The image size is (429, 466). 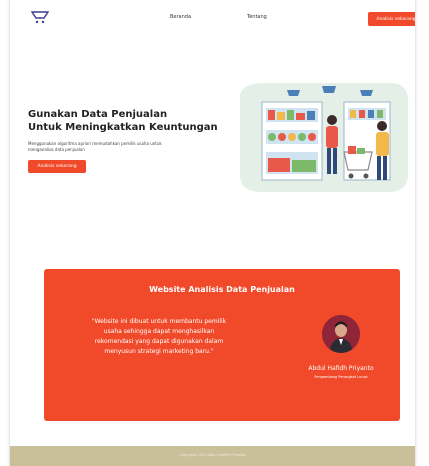 What do you see at coordinates (341, 334) in the screenshot?
I see `avatar` at bounding box center [341, 334].